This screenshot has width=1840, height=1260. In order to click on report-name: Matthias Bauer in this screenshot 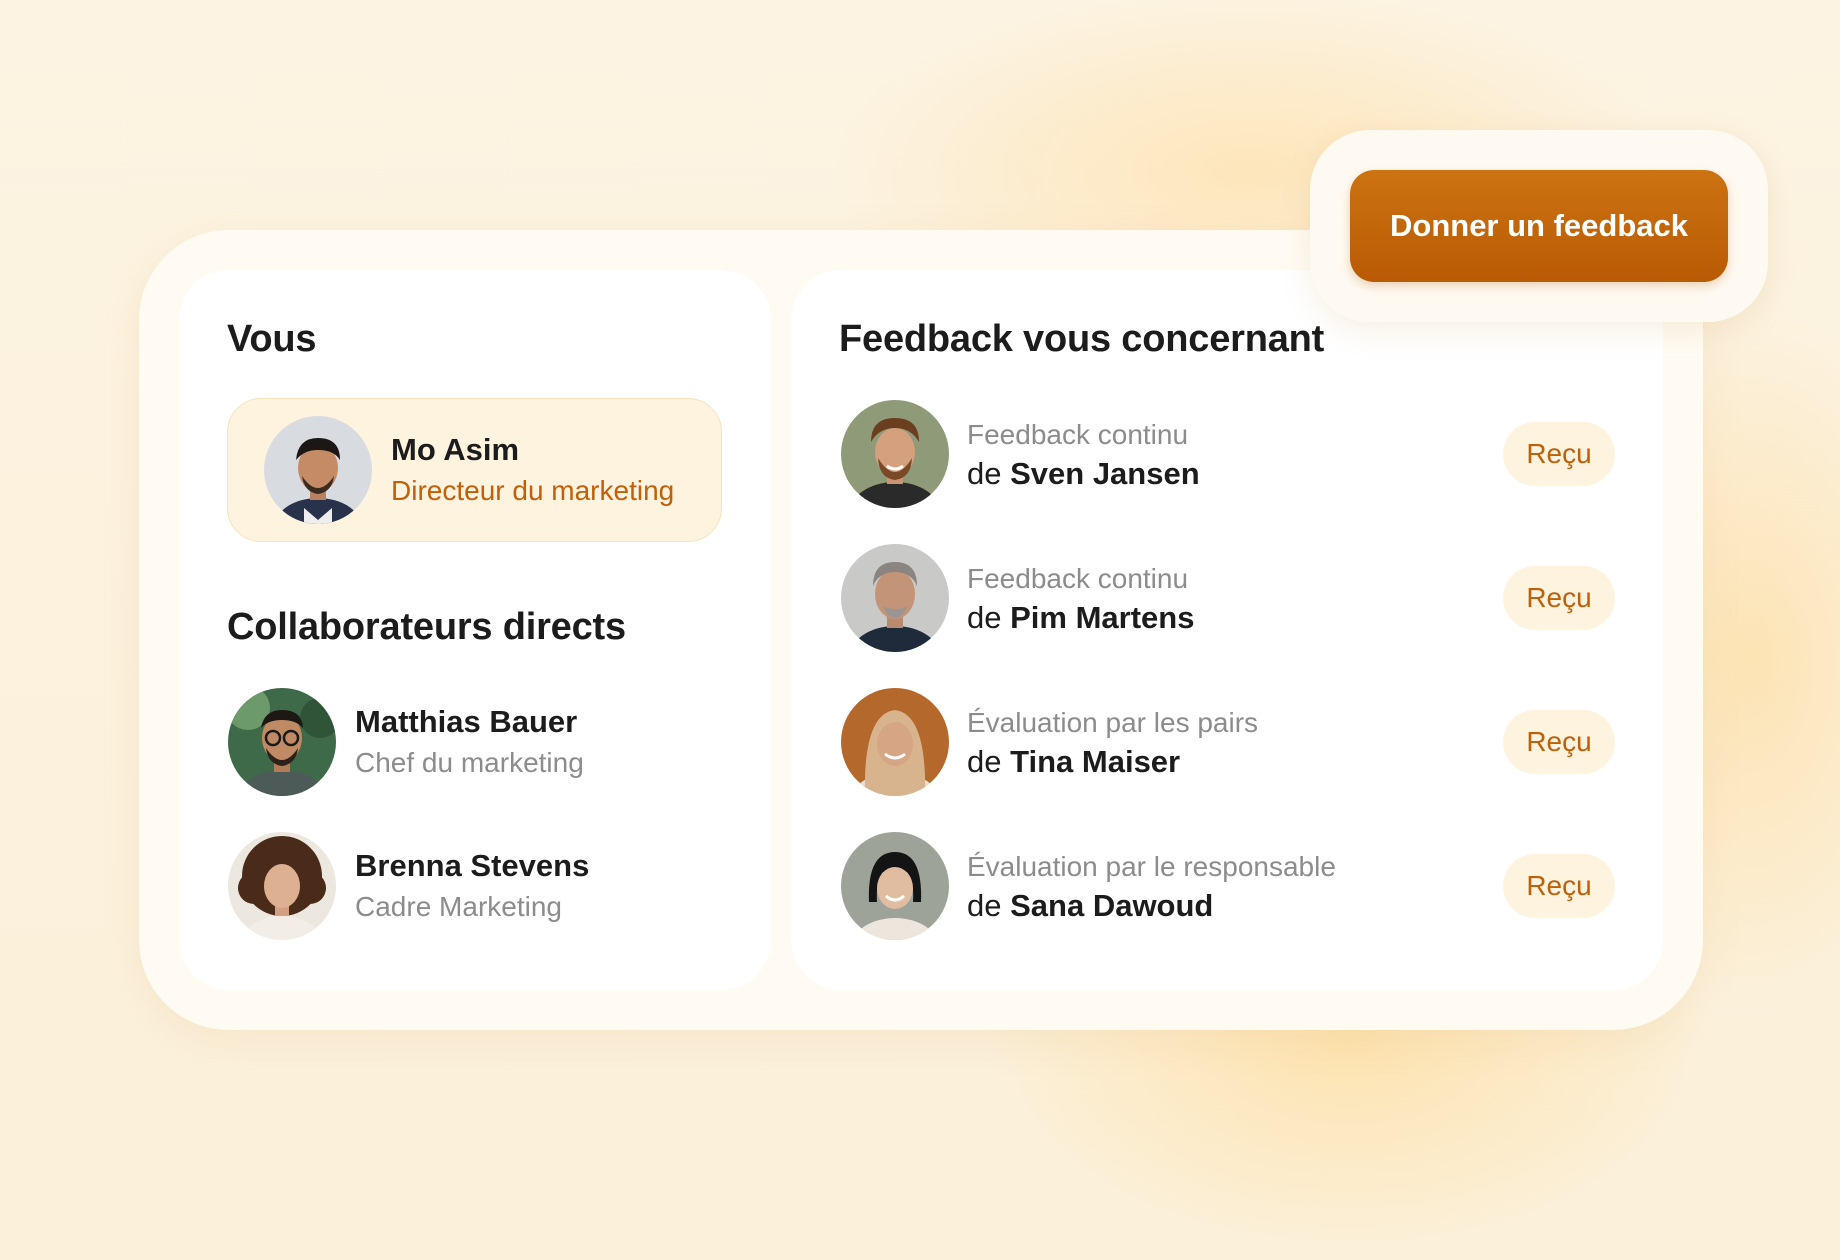, I will do `click(466, 722)`.